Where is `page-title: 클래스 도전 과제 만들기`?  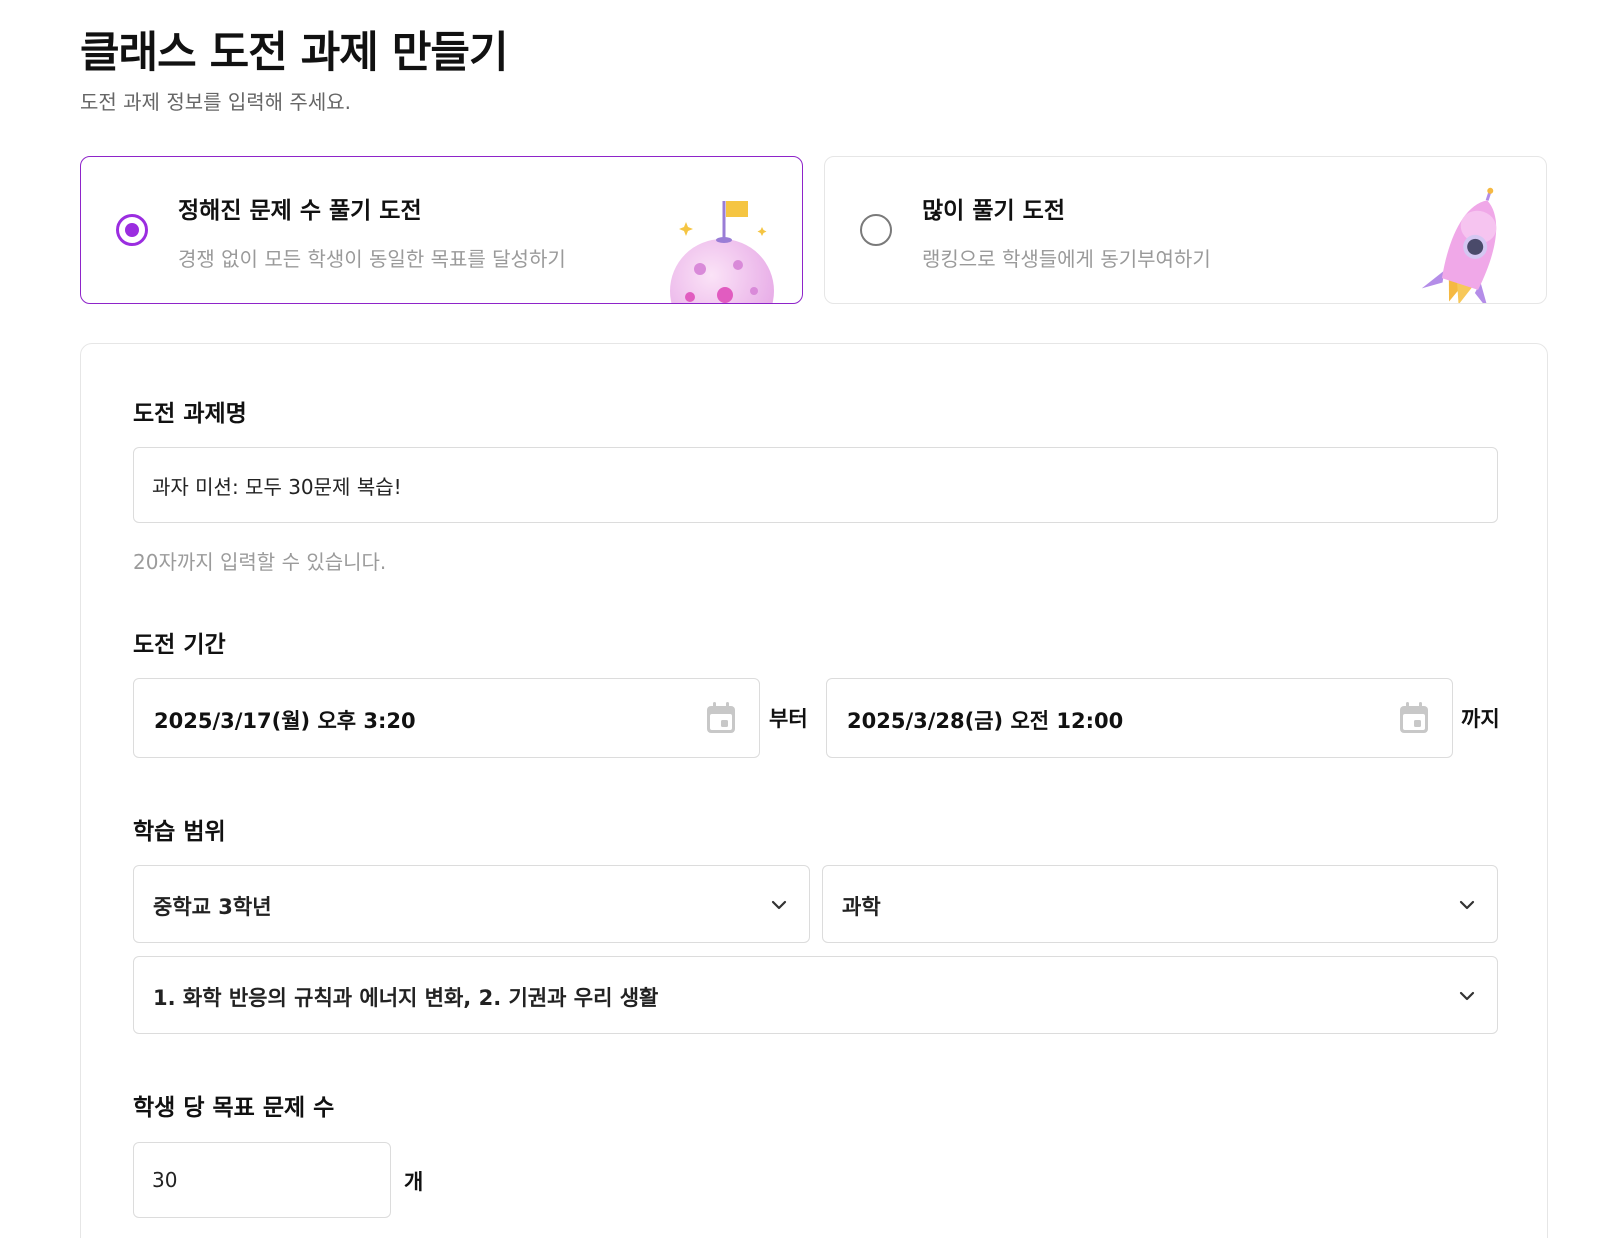 page-title: 클래스 도전 과제 만들기 is located at coordinates (294, 53).